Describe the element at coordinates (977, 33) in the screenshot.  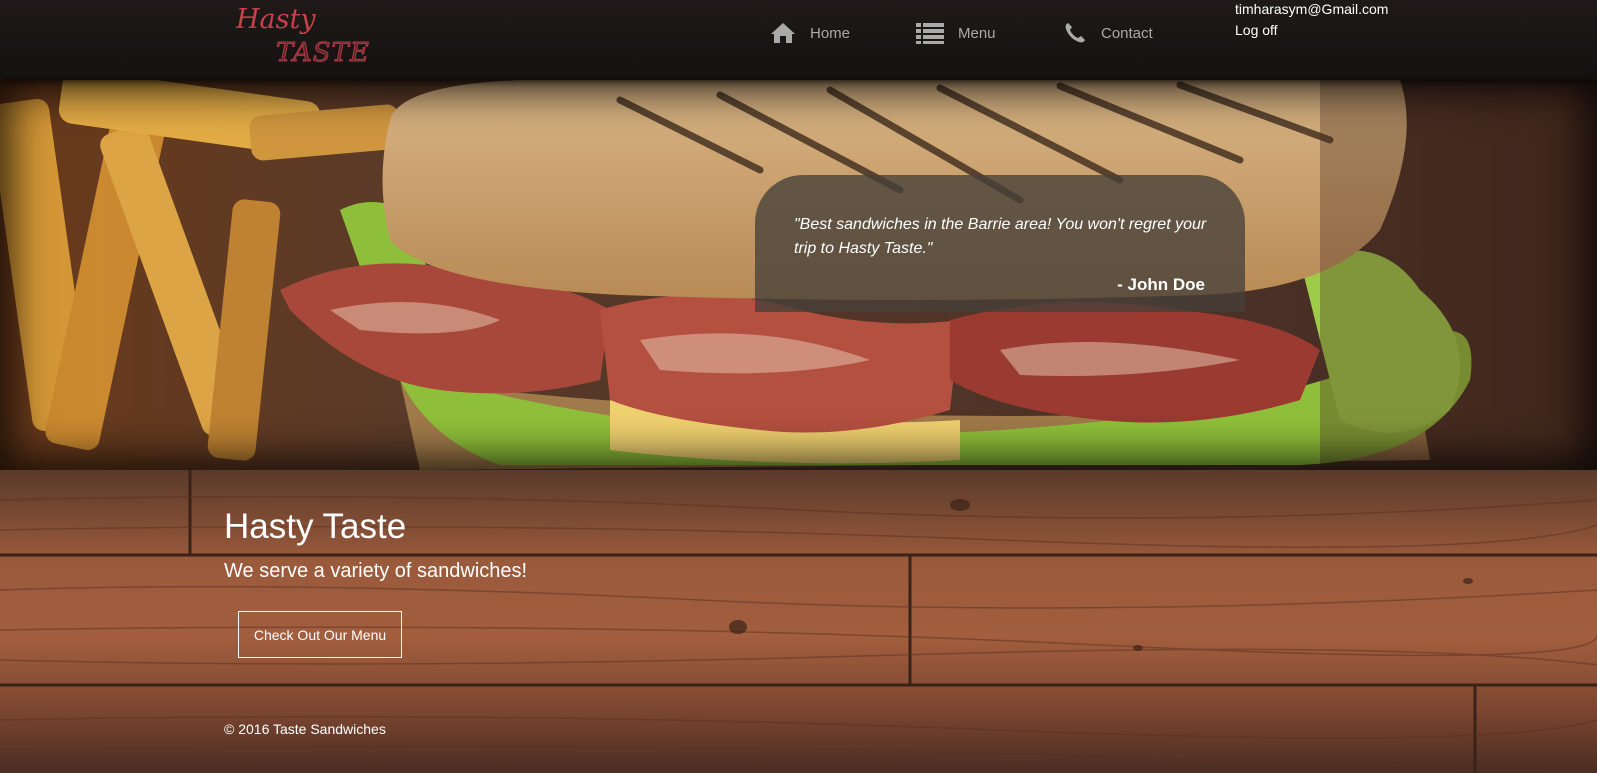
I see `nav-menu-label: Menu` at that location.